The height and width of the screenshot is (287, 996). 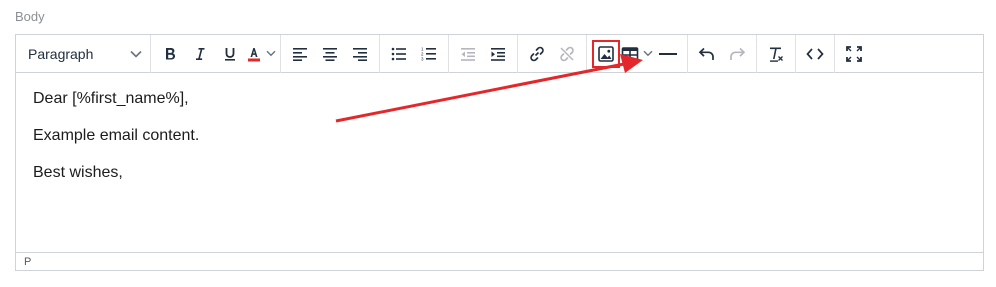 I want to click on text-color-button, so click(x=260, y=54).